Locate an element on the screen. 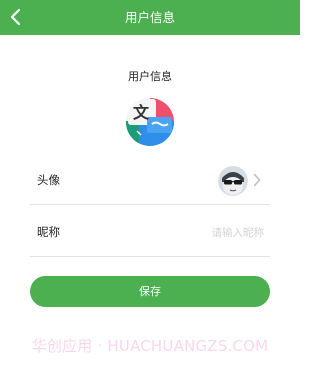  chevron-left-icon is located at coordinates (15, 17).